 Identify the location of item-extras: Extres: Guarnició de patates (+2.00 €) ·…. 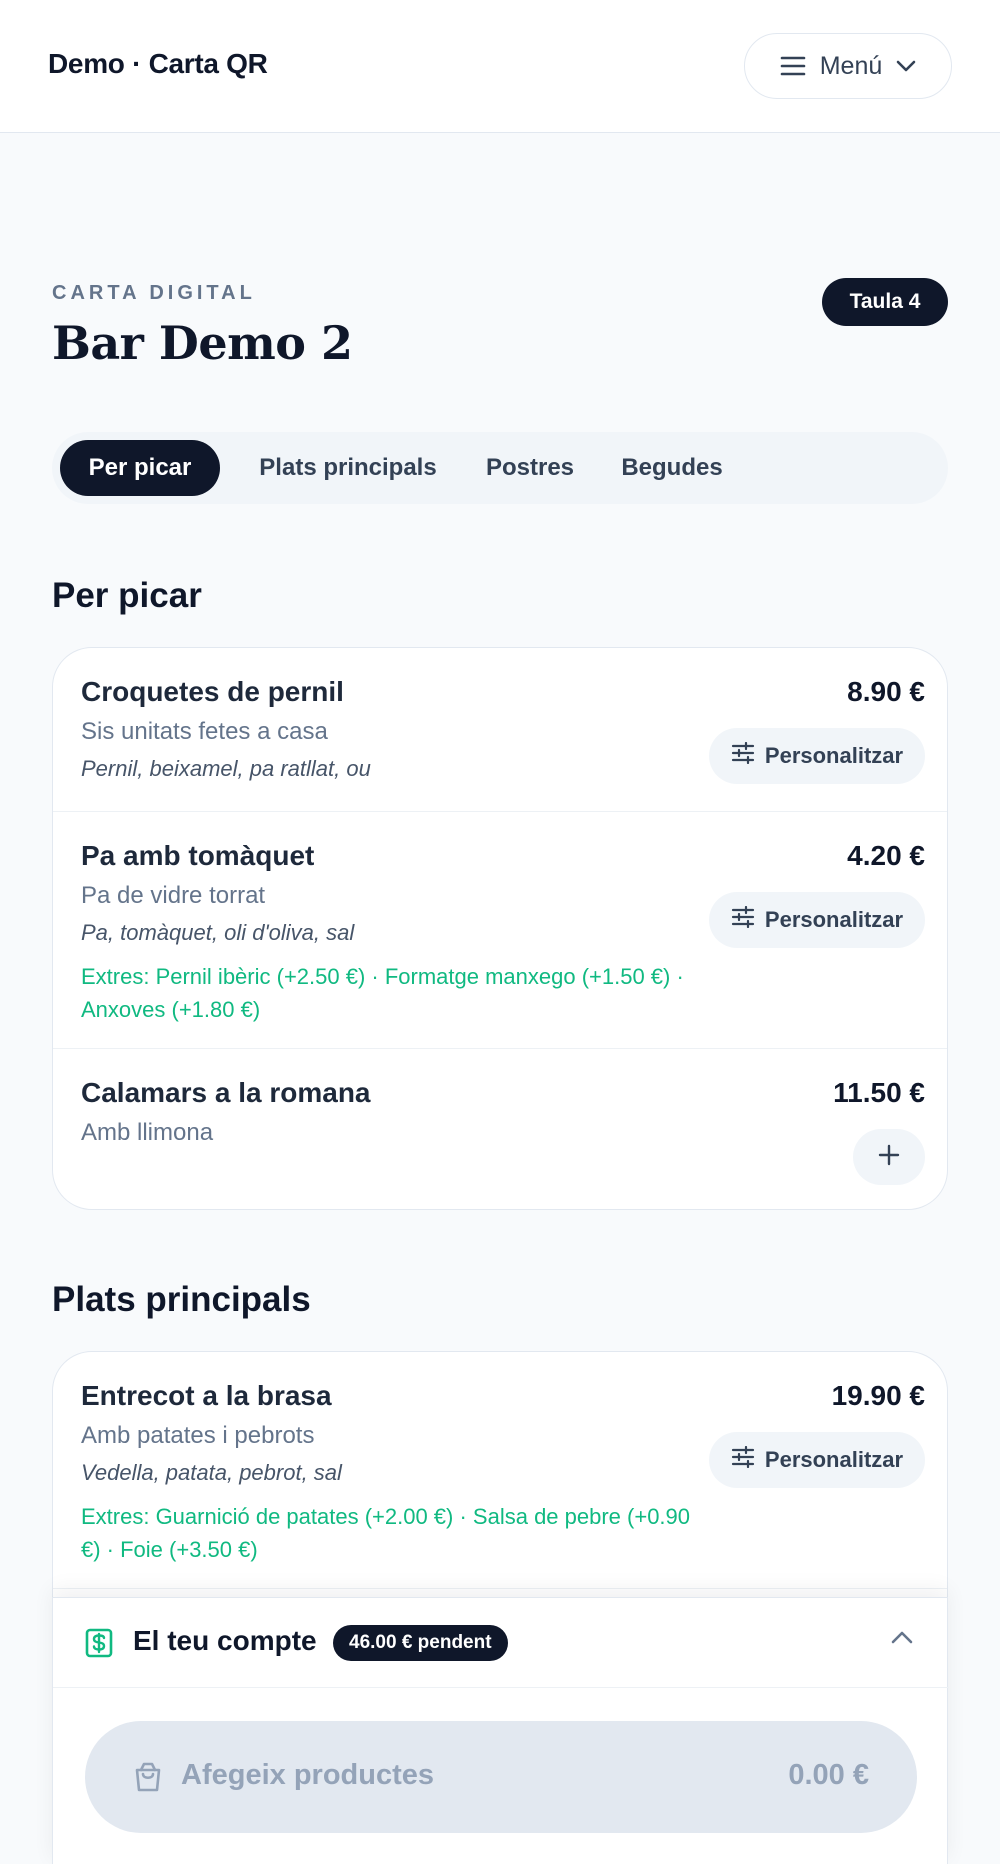
(386, 1533).